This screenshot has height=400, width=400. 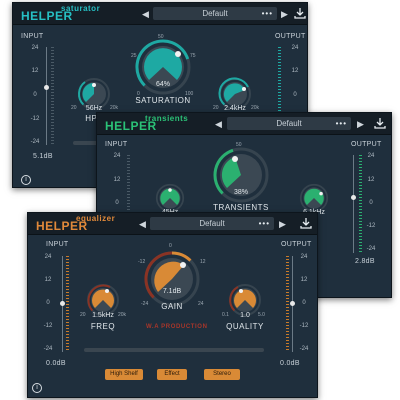 I want to click on output-value: 2.8dB, so click(x=365, y=261).